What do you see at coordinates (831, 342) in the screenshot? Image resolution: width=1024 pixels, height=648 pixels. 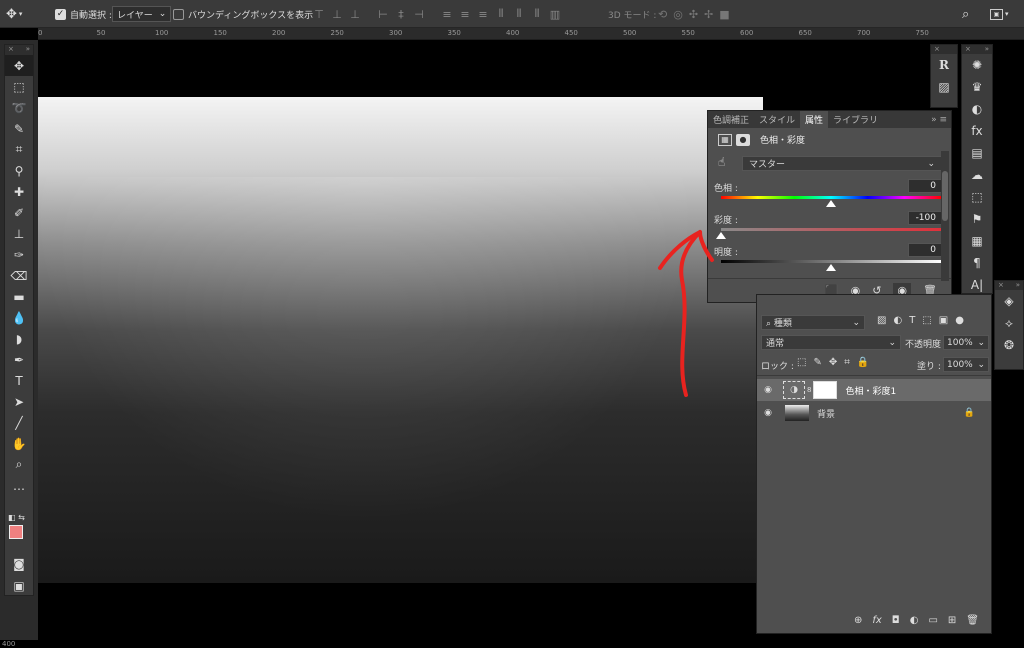 I see `blend-mode-dropdown: 通常 ⌄` at bounding box center [831, 342].